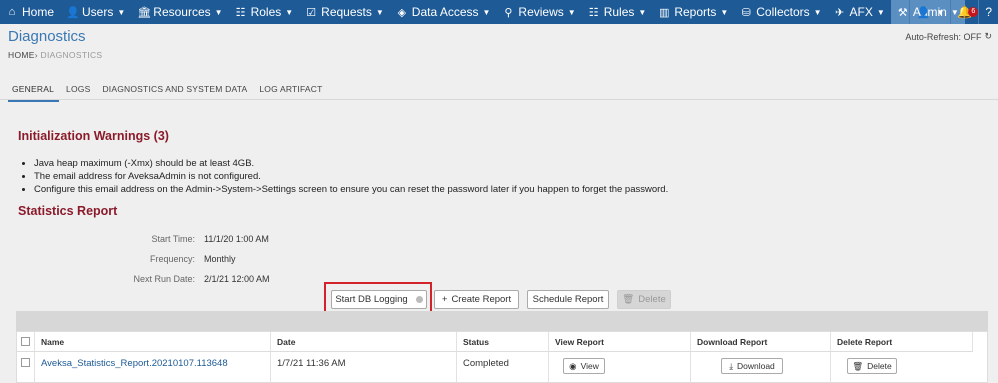 This screenshot has width=998, height=383. I want to click on create-report-button: + Create Report, so click(476, 299).